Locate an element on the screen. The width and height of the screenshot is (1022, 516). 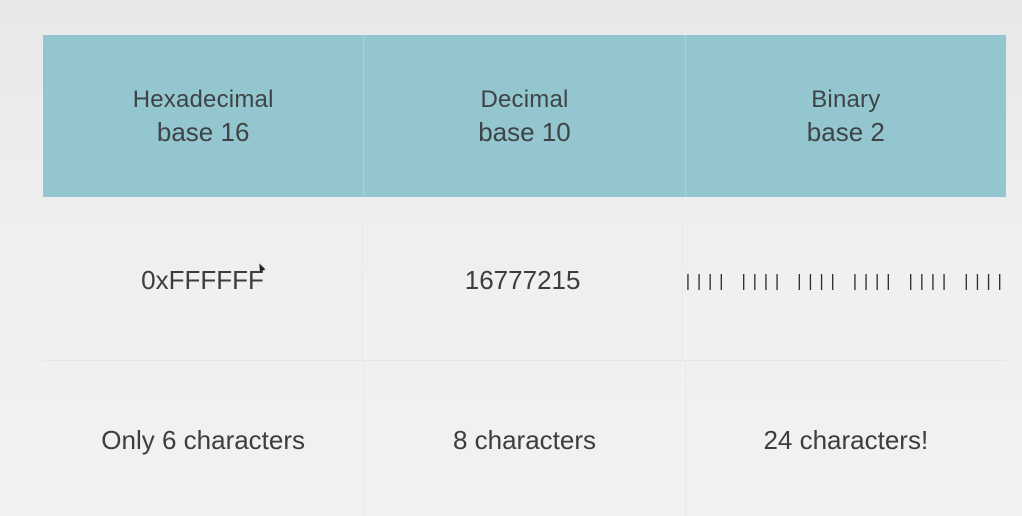
header-base: base 16 is located at coordinates (203, 132).